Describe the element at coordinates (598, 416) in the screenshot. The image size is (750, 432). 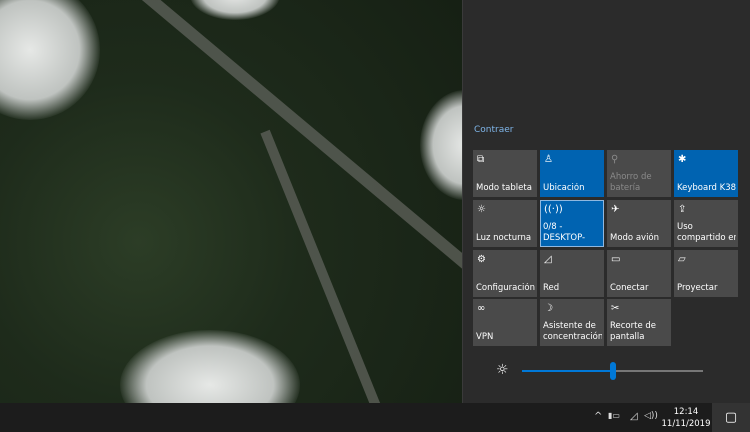
I see `show-hidden-icons-chevron-icon: ^` at that location.